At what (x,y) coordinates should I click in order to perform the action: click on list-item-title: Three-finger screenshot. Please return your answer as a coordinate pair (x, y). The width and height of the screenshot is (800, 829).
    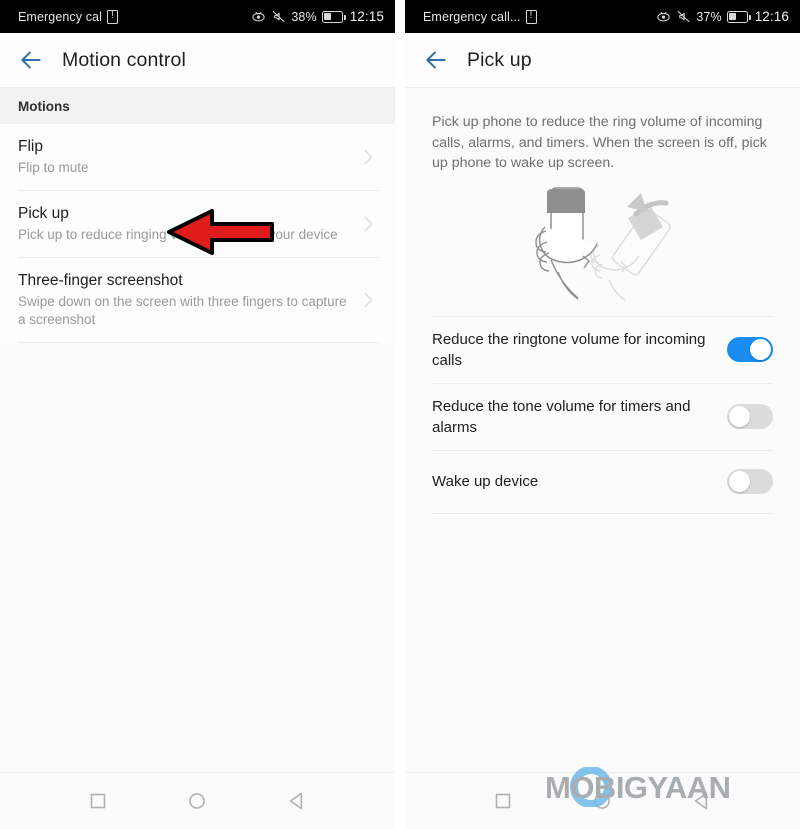
    Looking at the image, I should click on (100, 280).